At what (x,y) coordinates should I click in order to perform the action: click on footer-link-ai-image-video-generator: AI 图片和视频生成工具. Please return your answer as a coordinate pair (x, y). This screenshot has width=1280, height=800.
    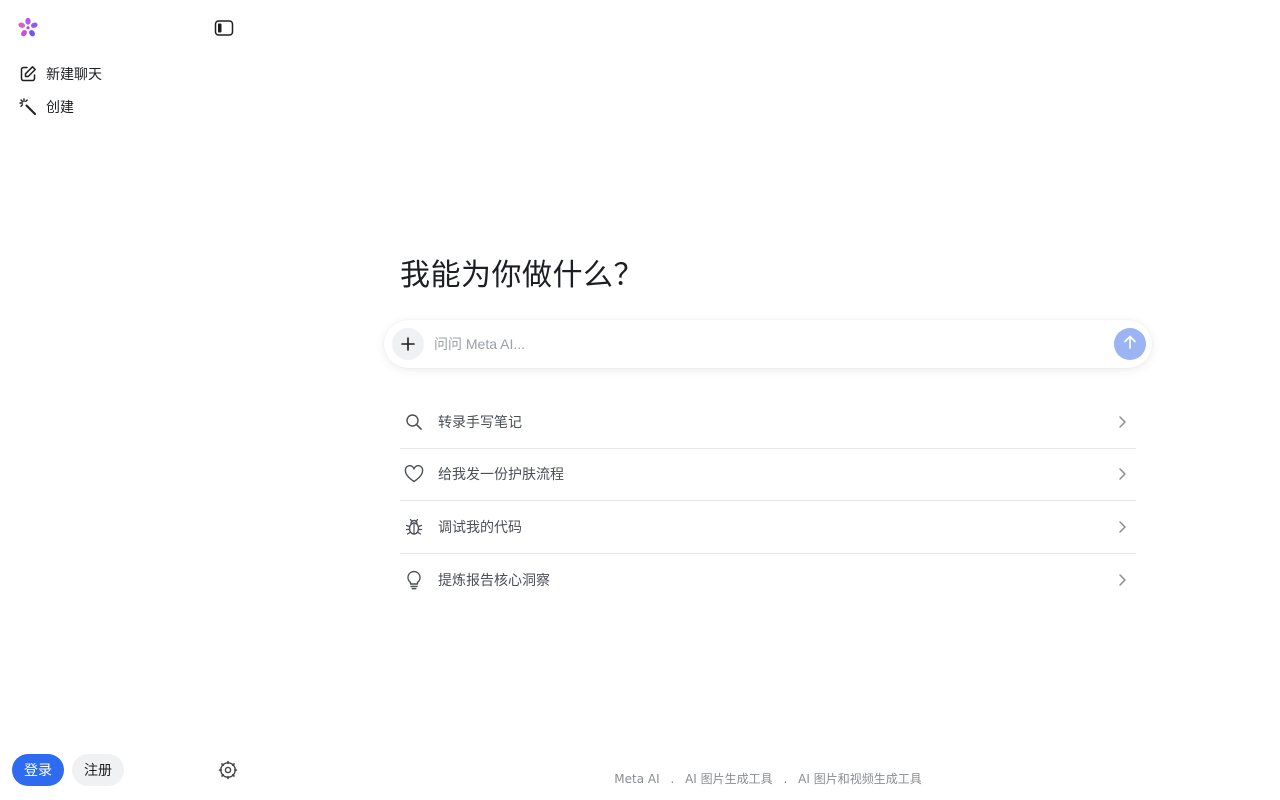
    Looking at the image, I should click on (860, 779).